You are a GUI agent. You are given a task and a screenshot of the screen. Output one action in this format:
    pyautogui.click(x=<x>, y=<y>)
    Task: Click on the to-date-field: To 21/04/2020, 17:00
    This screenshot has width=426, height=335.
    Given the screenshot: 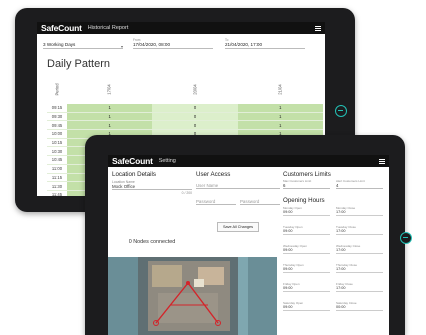 What is the action you would take?
    pyautogui.click(x=265, y=43)
    